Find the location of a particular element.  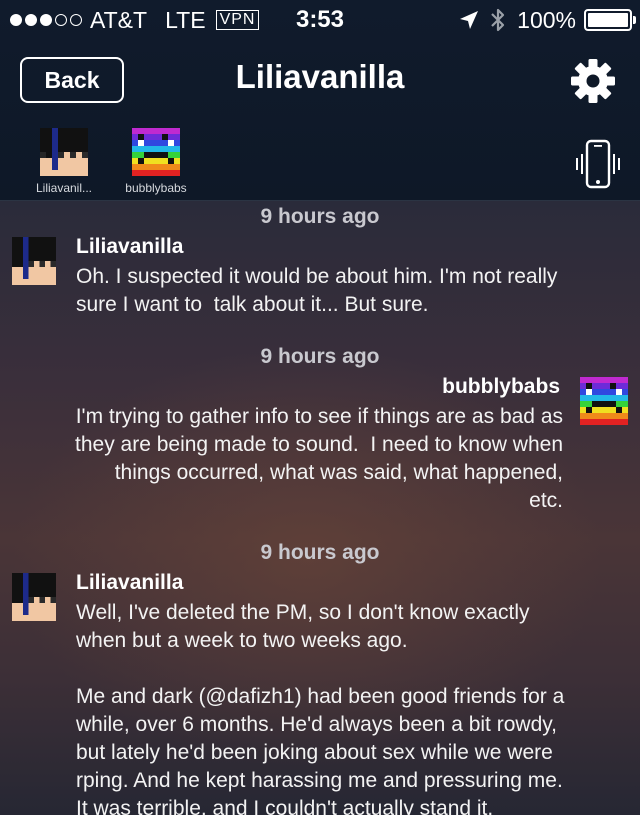

gear-icon is located at coordinates (593, 81).